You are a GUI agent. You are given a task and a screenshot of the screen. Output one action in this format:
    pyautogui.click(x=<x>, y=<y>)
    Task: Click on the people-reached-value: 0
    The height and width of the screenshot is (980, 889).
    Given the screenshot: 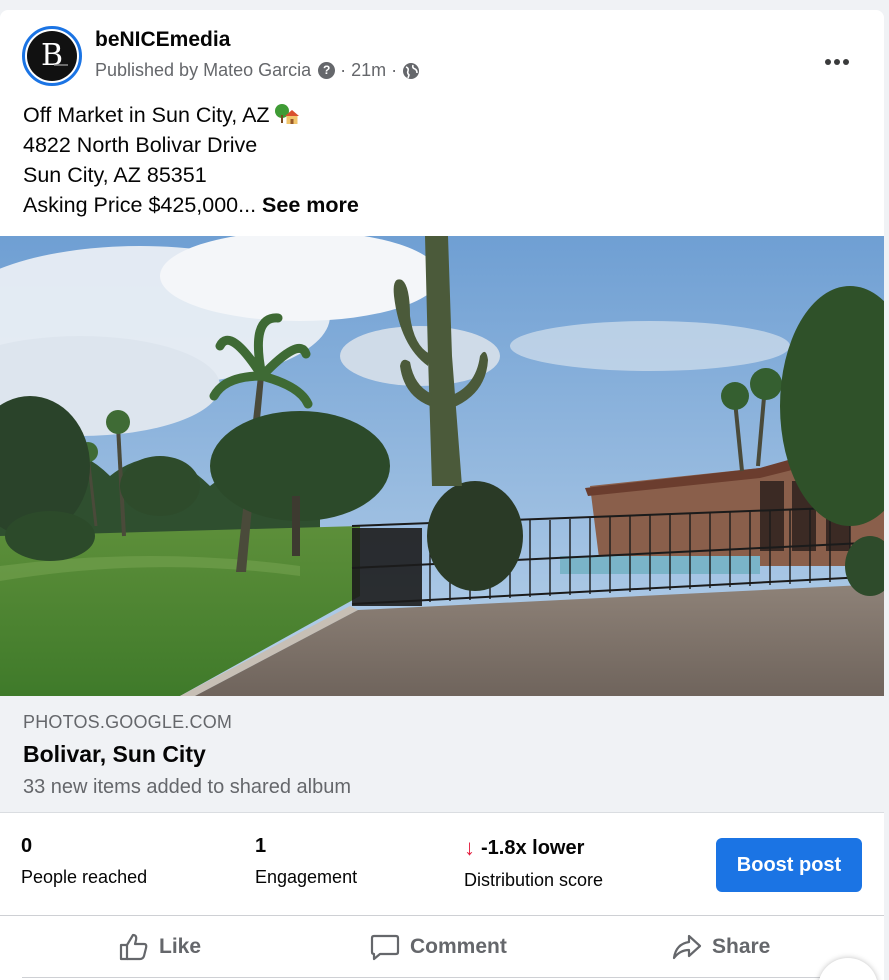 What is the action you would take?
    pyautogui.click(x=27, y=846)
    